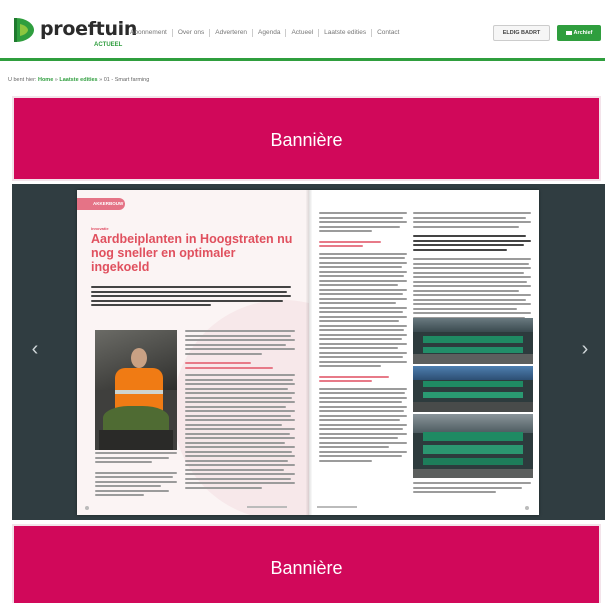  Describe the element at coordinates (151, 33) in the screenshot. I see `nav-item-abonnement: Abonnement` at that location.